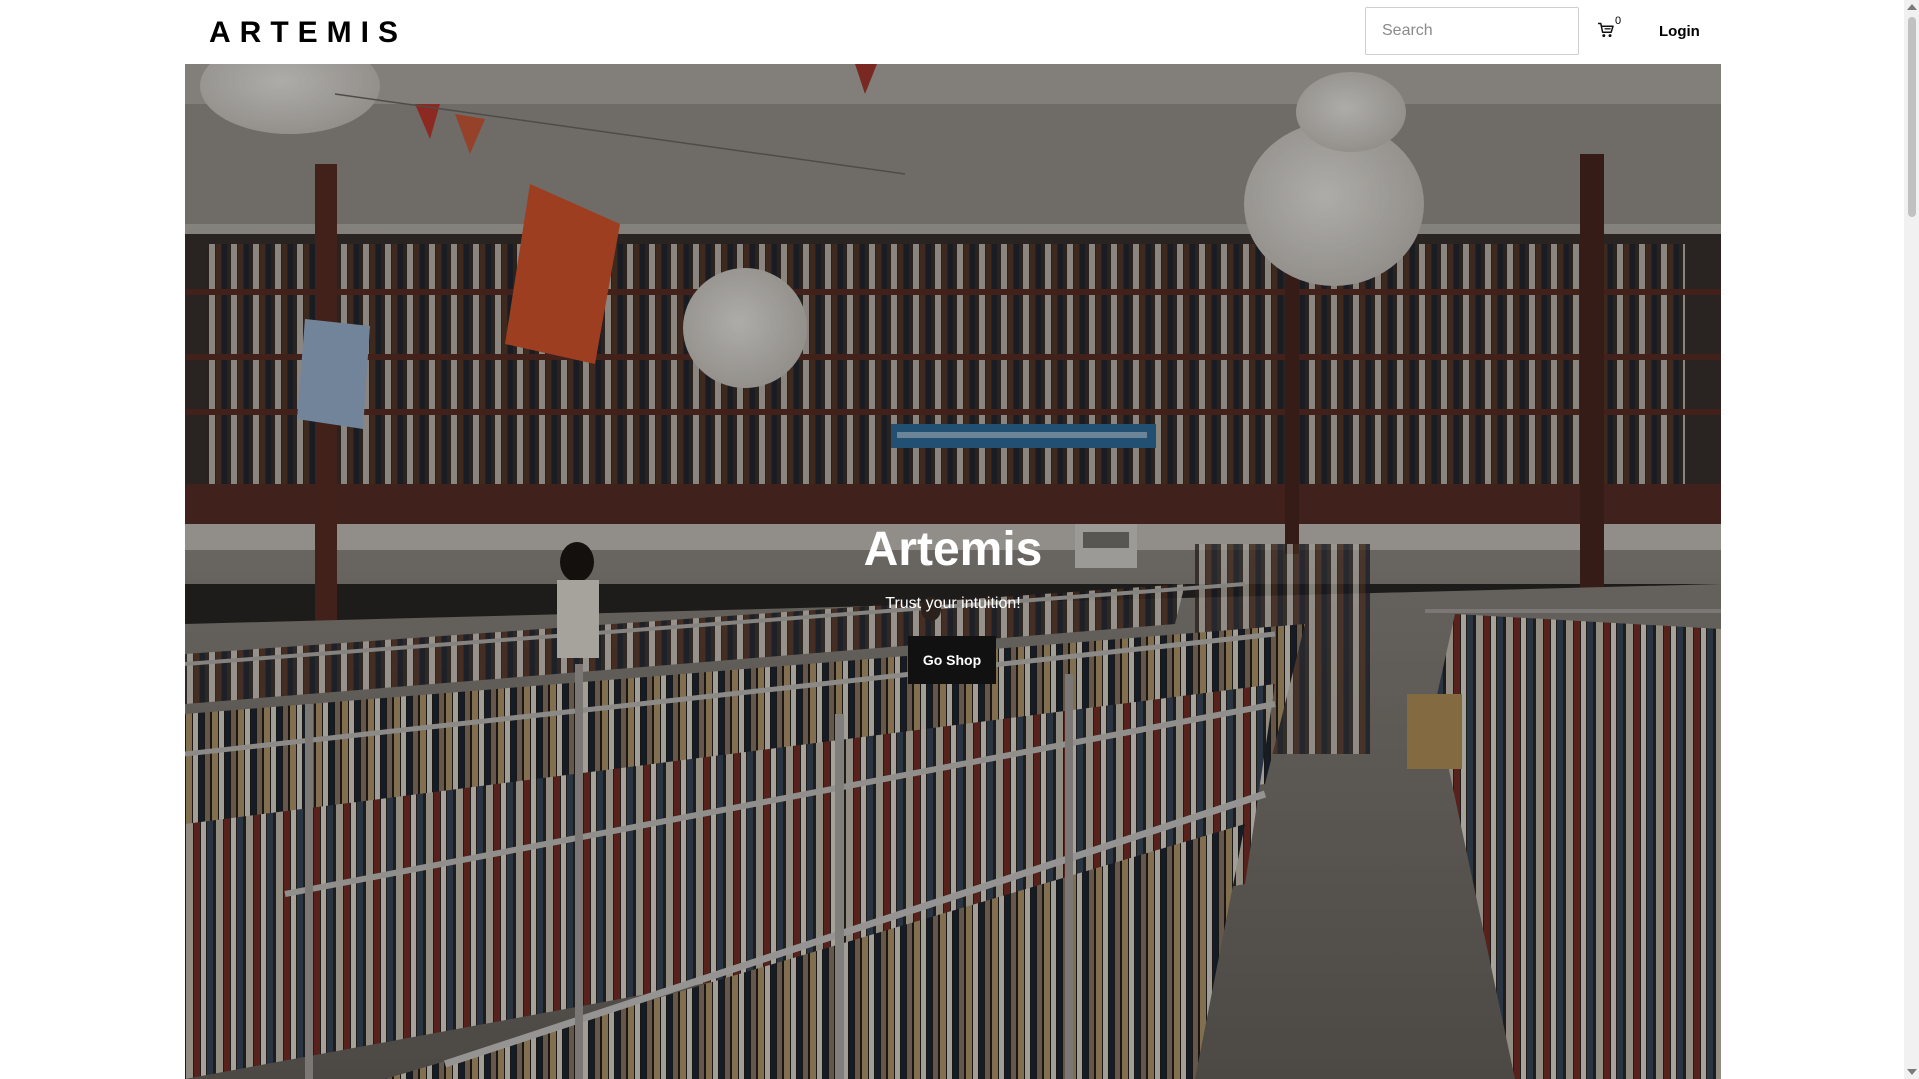 The image size is (1919, 1079). I want to click on hero-title: Artemis, so click(953, 549).